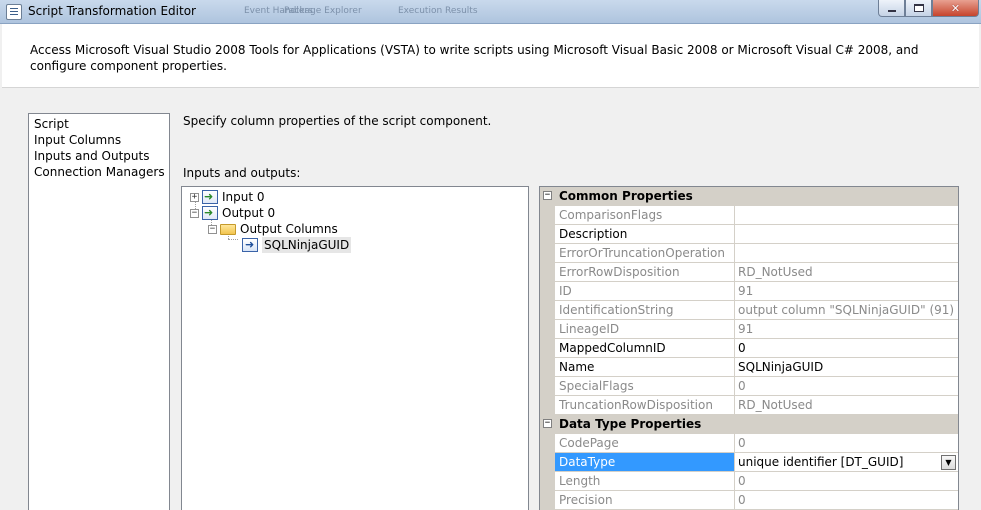 Image resolution: width=981 pixels, height=510 pixels. Describe the element at coordinates (323, 11) in the screenshot. I see `background-tab-package-explorer: Package Explorer` at that location.